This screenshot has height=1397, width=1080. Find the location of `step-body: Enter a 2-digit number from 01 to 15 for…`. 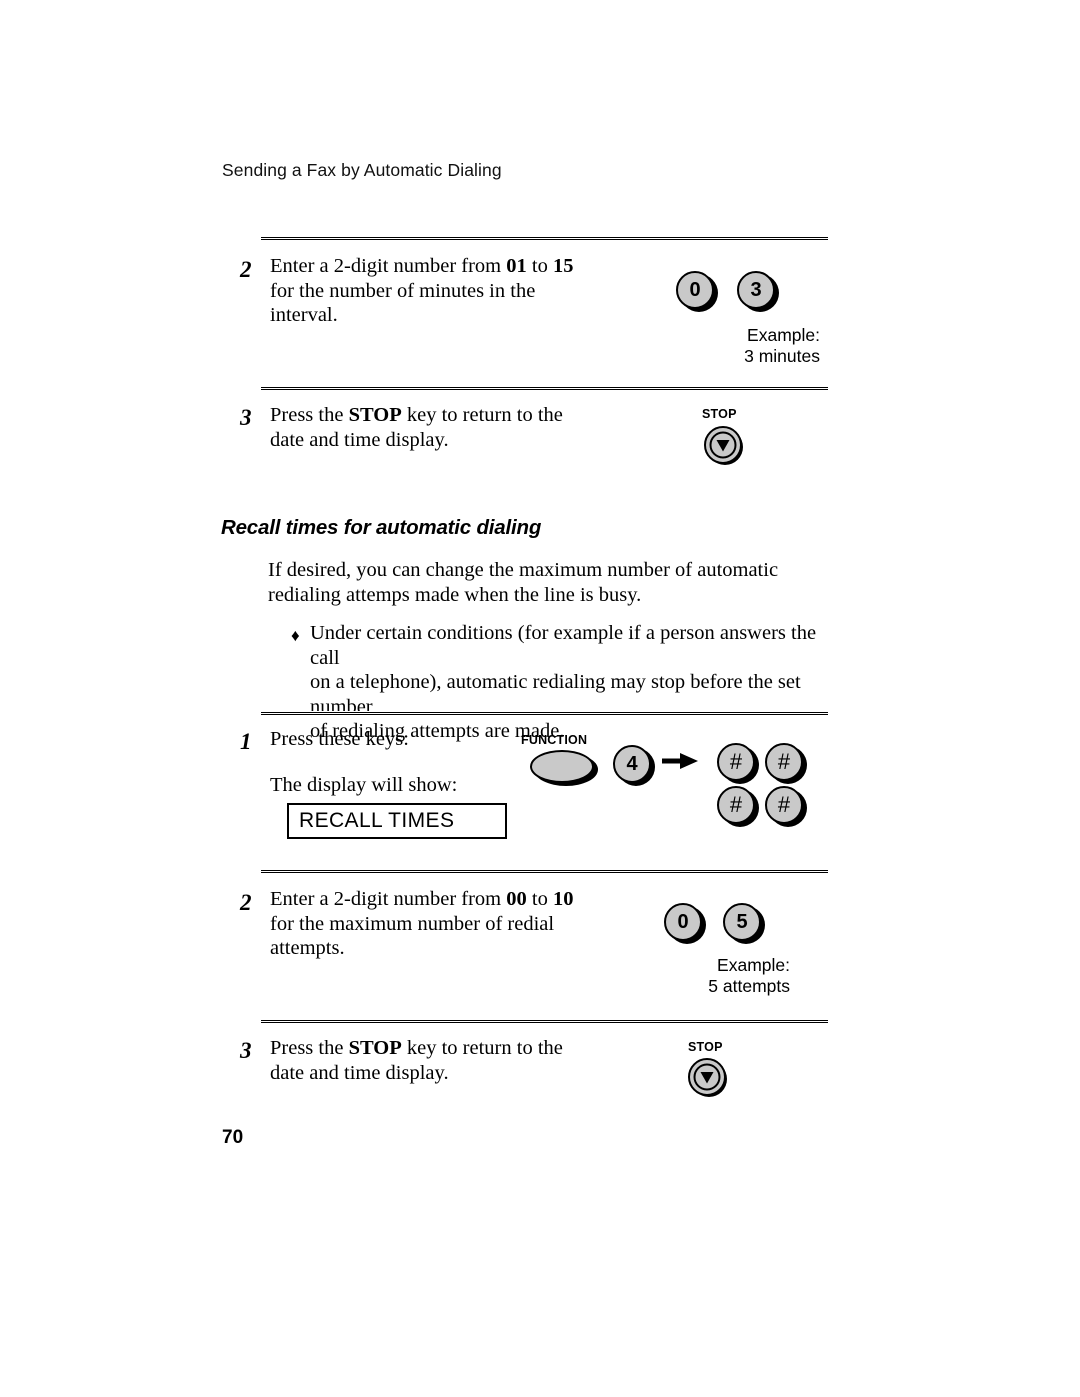

step-body: Enter a 2-digit number from 01 to 15 for… is located at coordinates (470, 291).